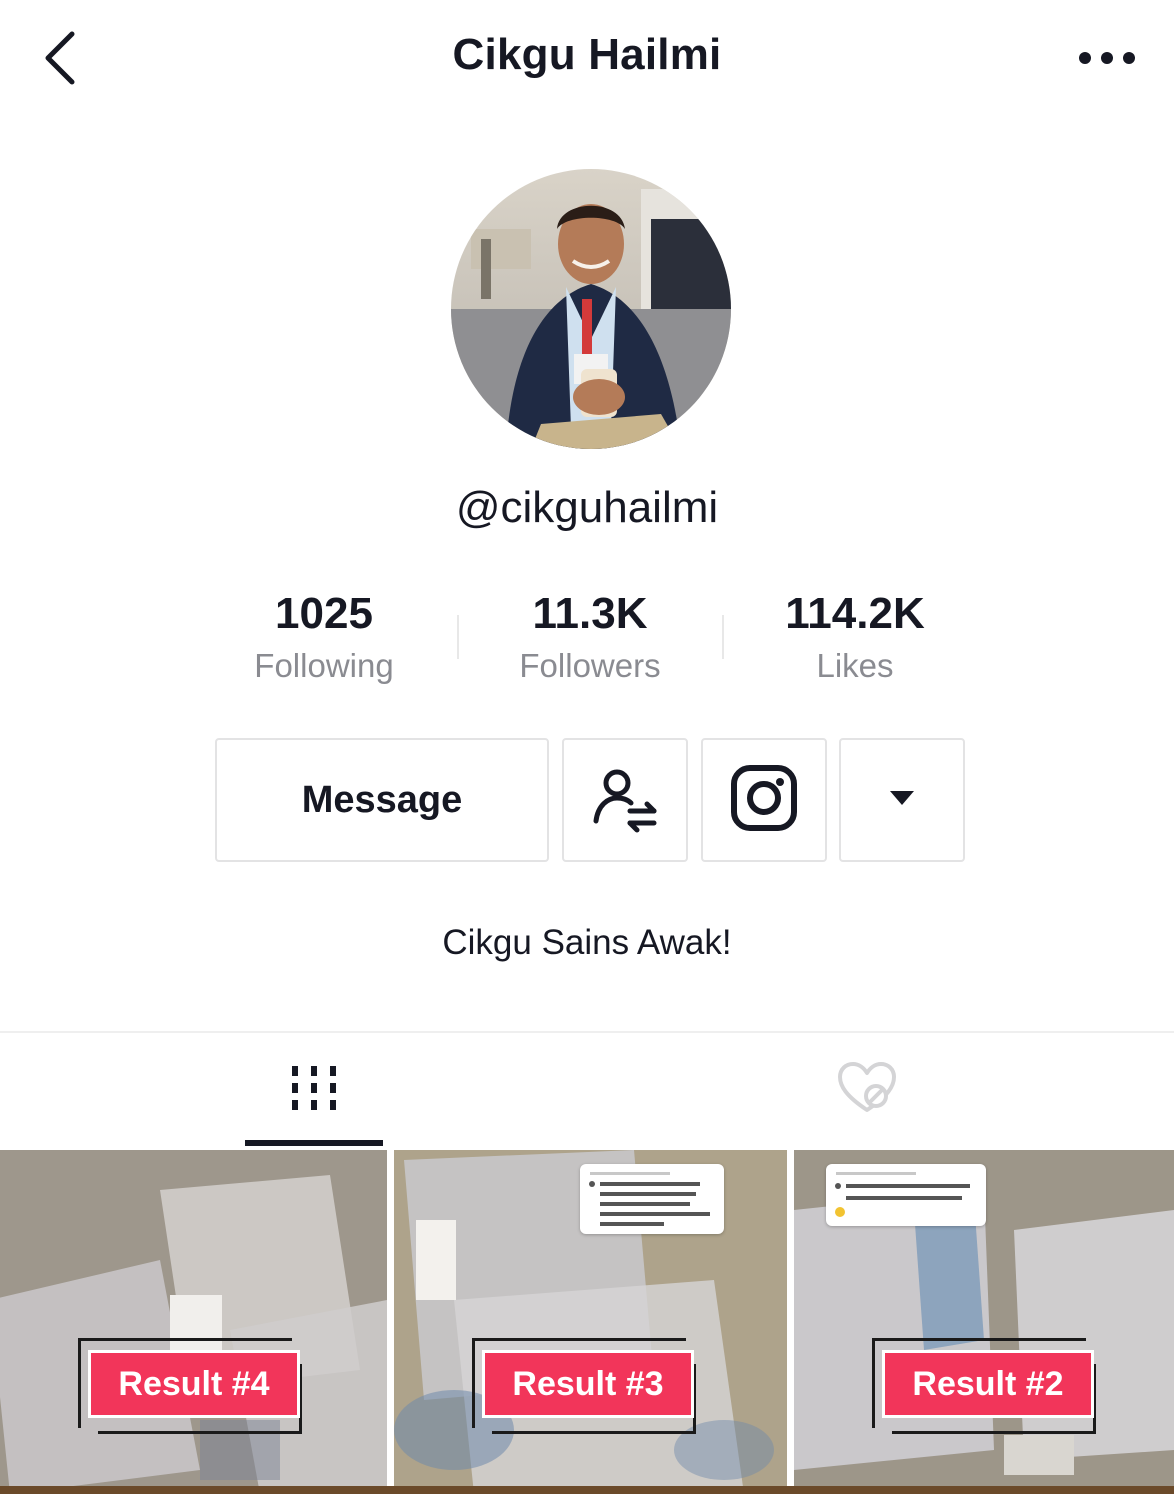 Image resolution: width=1174 pixels, height=1494 pixels. Describe the element at coordinates (855, 613) in the screenshot. I see `likes-count: 114.2K` at that location.